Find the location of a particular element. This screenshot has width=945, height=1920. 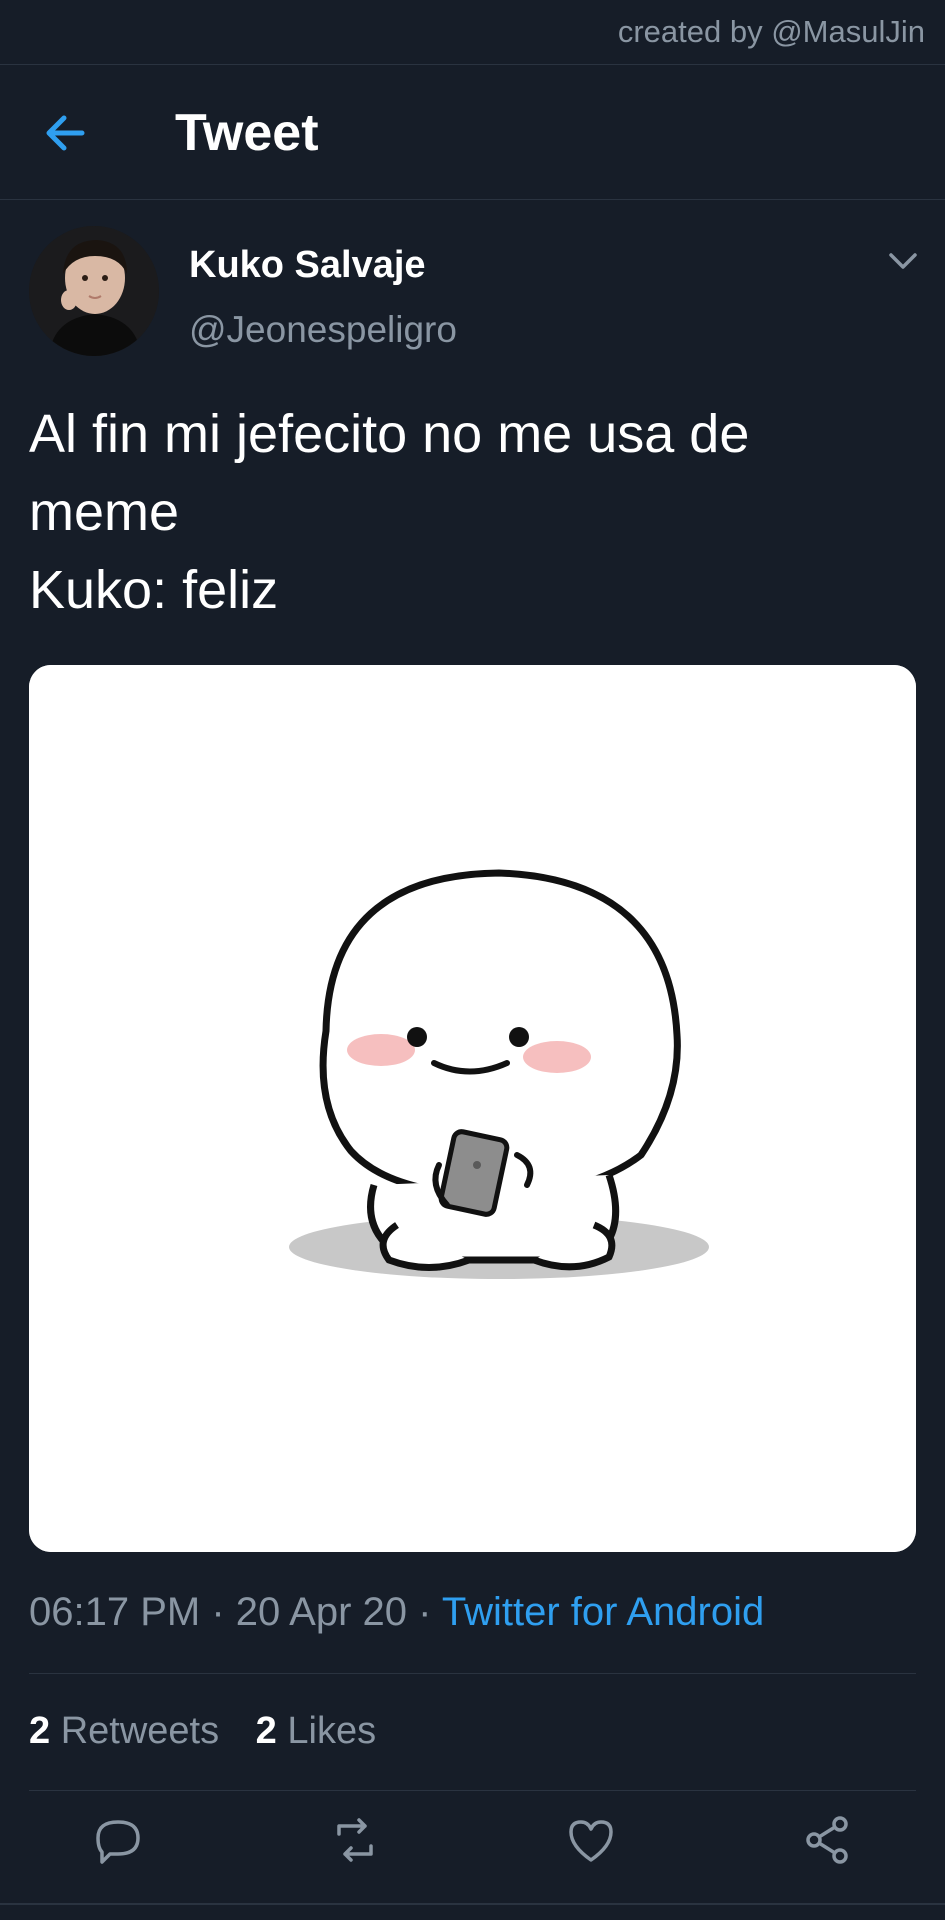

credit-bar: created by @MasulJin is located at coordinates (472, 32).